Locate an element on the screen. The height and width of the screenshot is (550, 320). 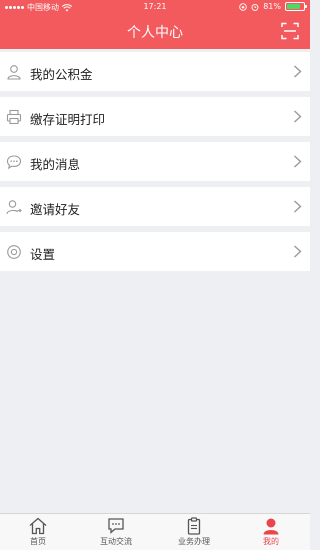
alarm-icon is located at coordinates (255, 7).